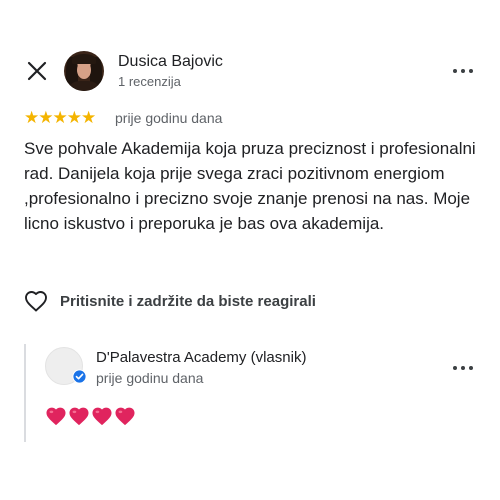 This screenshot has width=500, height=500. Describe the element at coordinates (150, 378) in the screenshot. I see `reply-date: prije godinu dana` at that location.